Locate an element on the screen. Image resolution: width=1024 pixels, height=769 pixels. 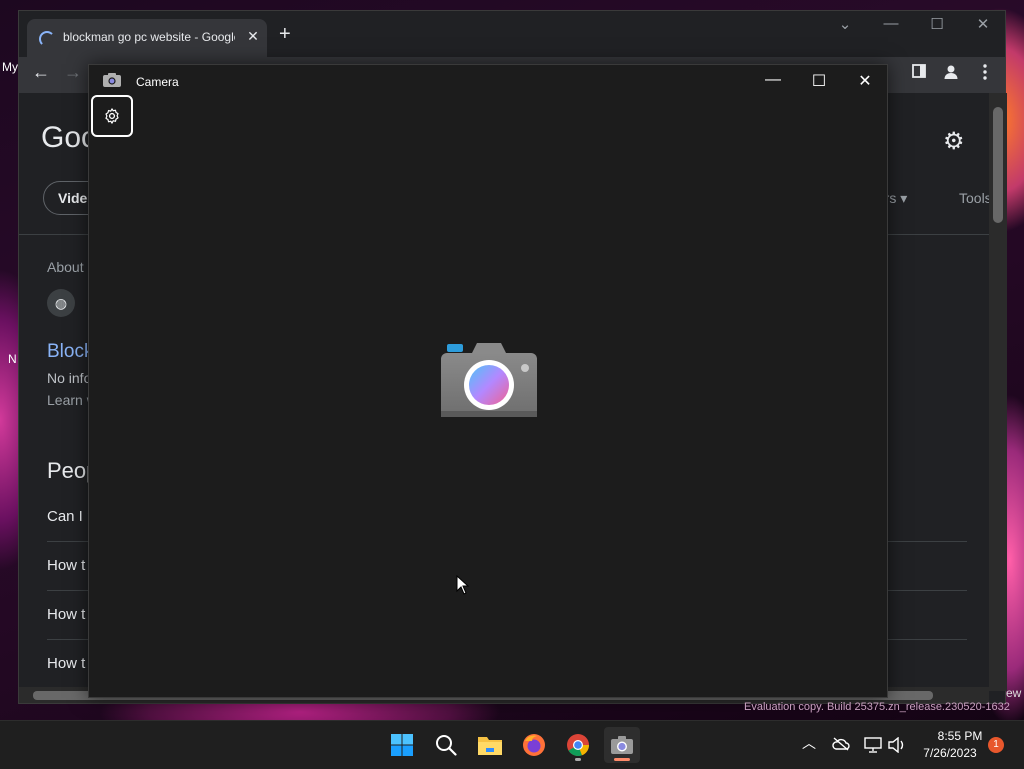
tab-close-icon: ✕ is located at coordinates (253, 36).